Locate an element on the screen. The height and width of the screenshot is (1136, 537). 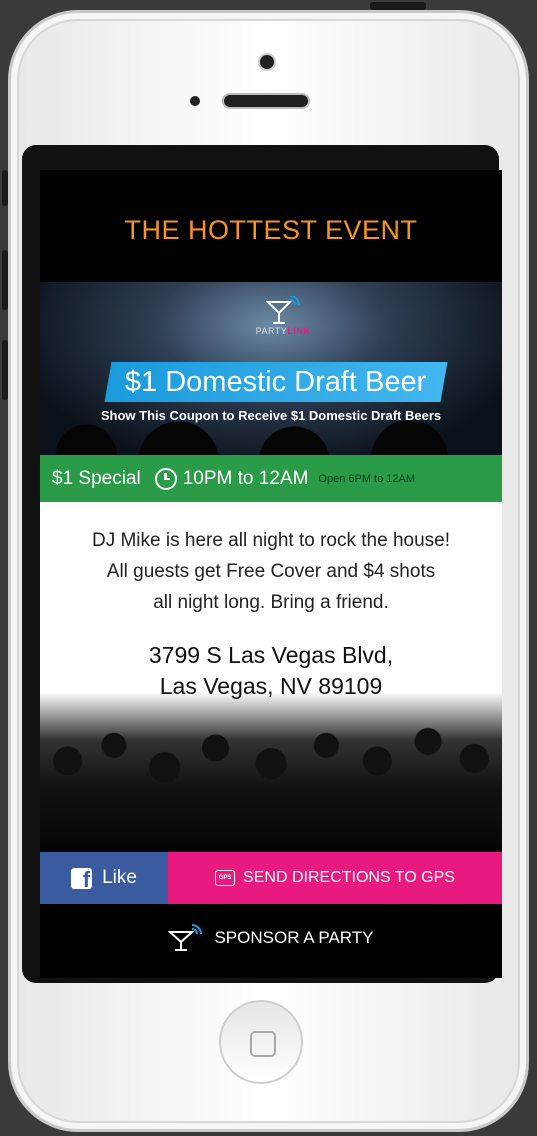
page-title: THE HOTTEST EVENT is located at coordinates (271, 229).